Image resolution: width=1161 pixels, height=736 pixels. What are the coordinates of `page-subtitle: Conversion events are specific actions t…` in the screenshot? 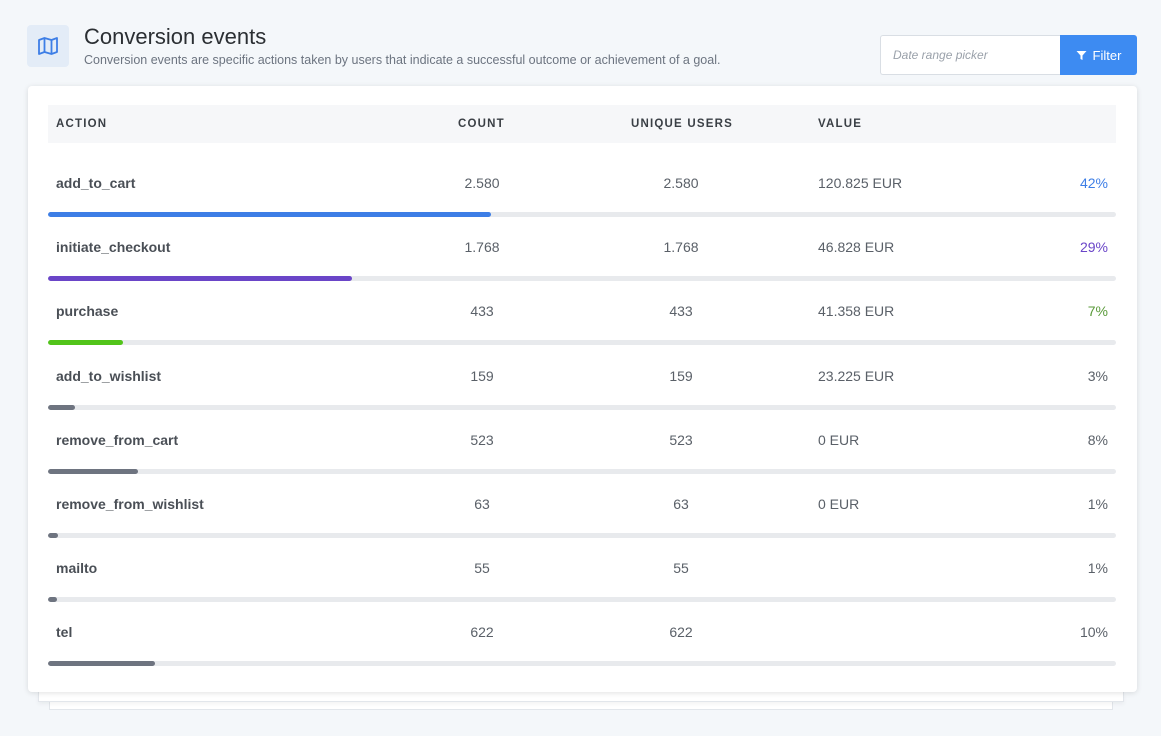 It's located at (402, 60).